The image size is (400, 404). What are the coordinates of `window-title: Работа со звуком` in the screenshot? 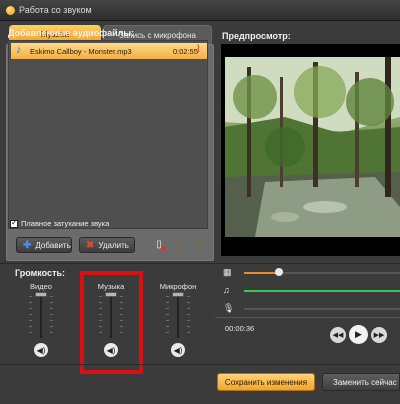 It's located at (55, 10).